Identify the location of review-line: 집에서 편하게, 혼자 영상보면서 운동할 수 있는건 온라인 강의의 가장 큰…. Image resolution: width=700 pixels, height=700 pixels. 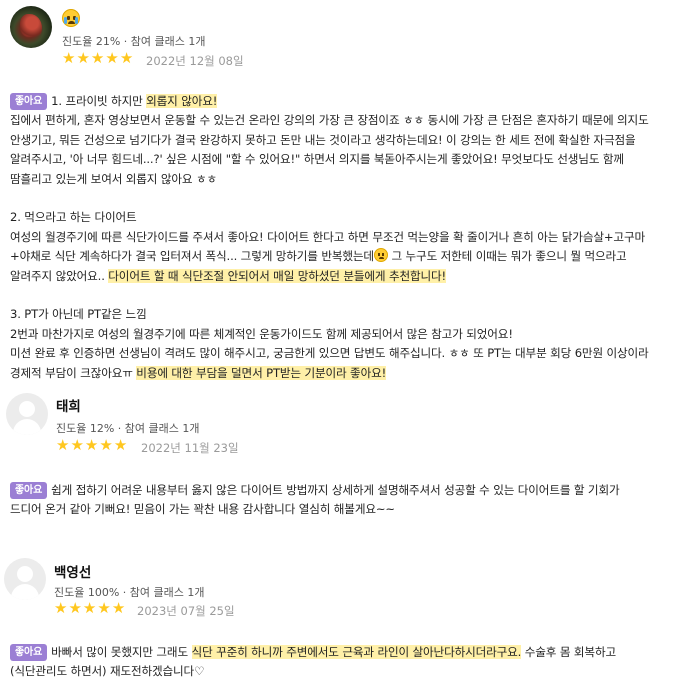
(351, 120).